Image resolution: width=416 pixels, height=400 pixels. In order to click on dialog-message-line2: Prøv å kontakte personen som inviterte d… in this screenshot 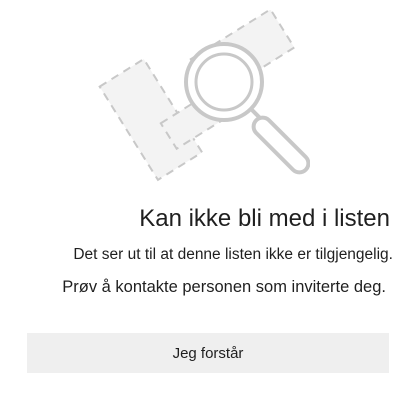, I will do `click(224, 287)`.